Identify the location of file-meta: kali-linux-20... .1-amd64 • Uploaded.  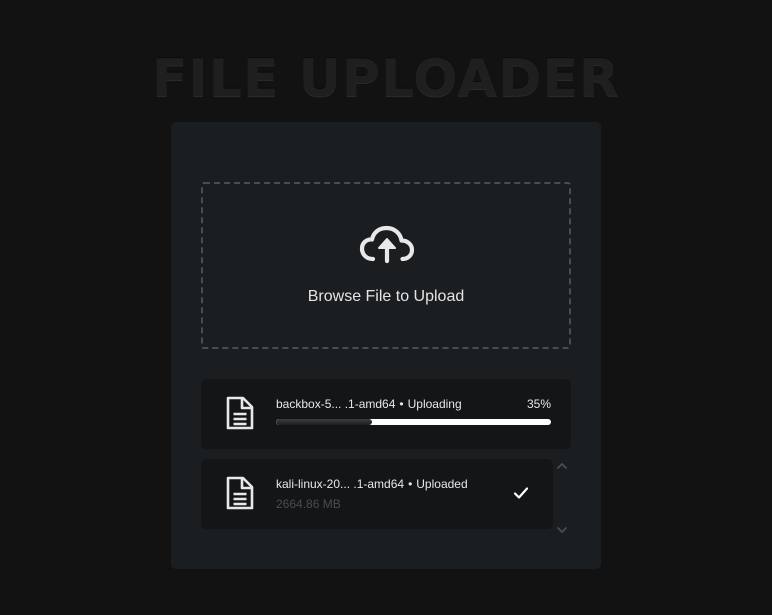
(372, 484).